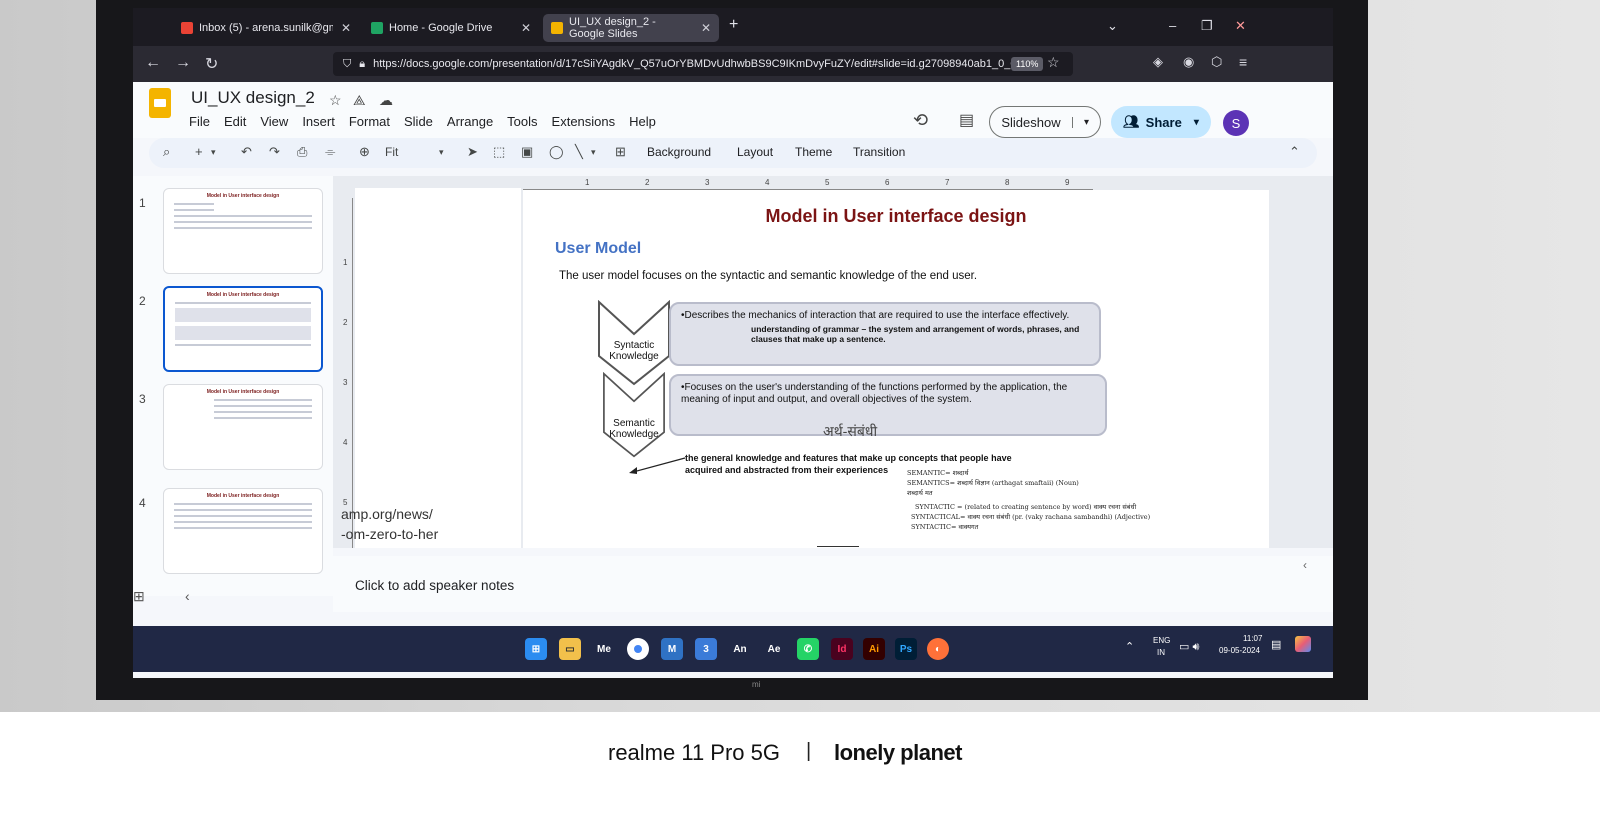  I want to click on tab-gmail: Inbox (5) - arena.sunilk@gmail.c ✕, so click(266, 28).